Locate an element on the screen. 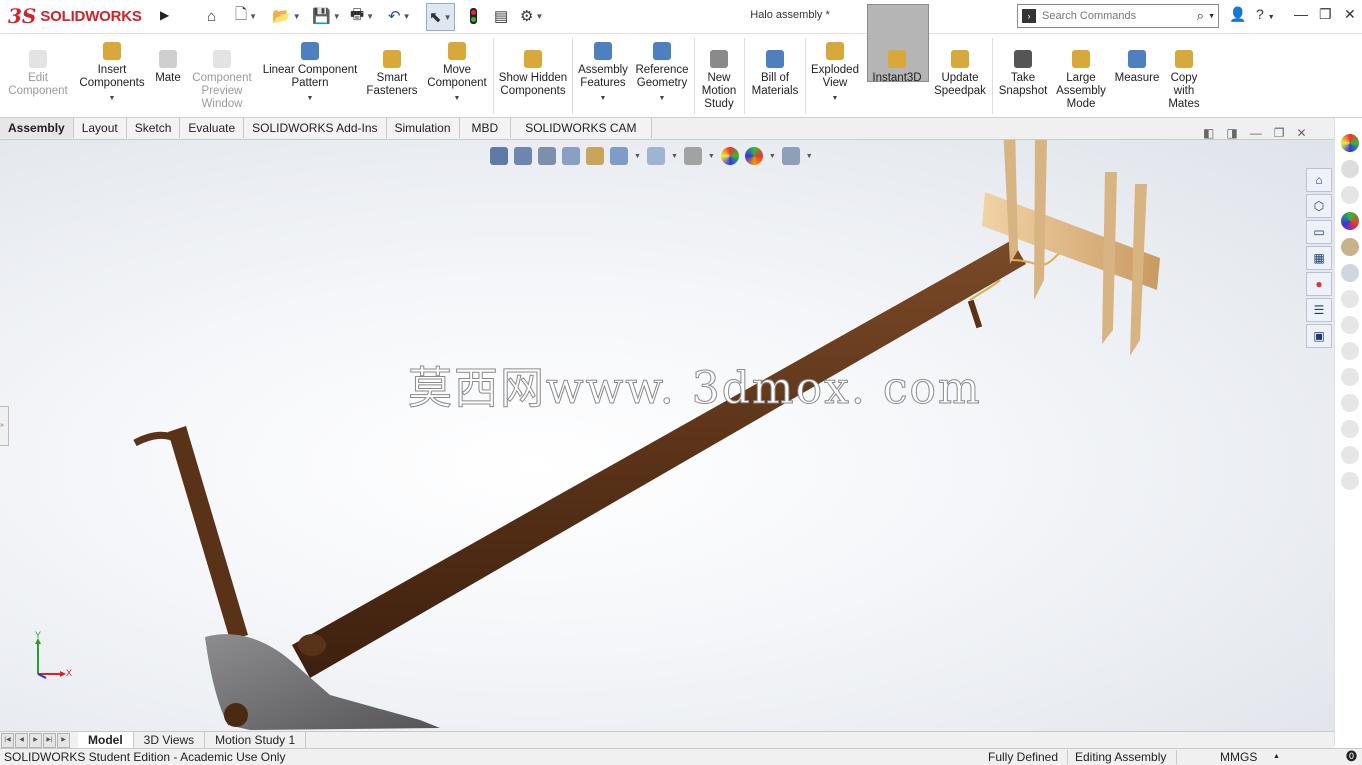 The image size is (1362, 765). undo-button: ↶ ▼ is located at coordinates (399, 16).